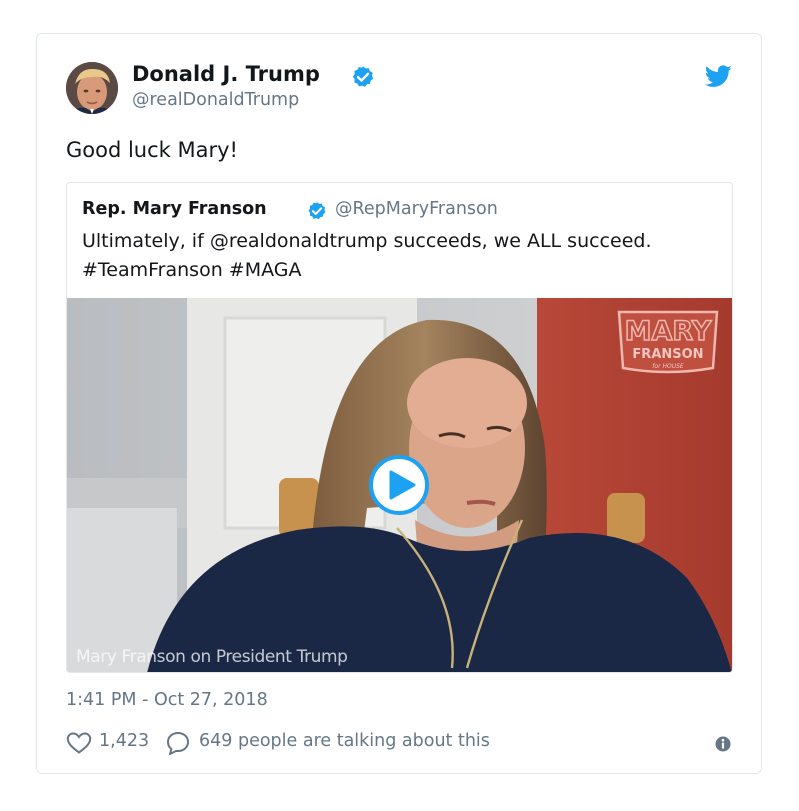 The image size is (799, 811). I want to click on screen-name: @realDonaldTrump, so click(215, 100).